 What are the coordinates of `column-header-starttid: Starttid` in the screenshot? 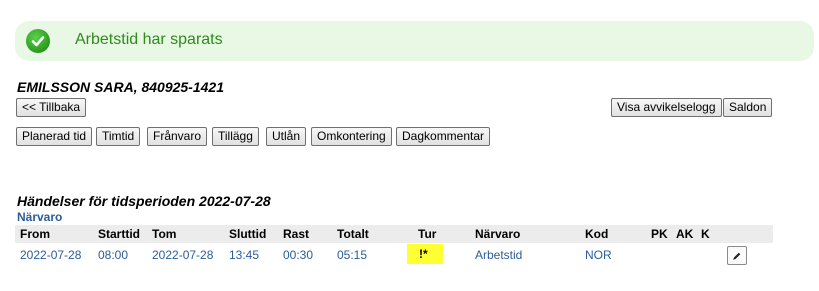 It's located at (119, 234).